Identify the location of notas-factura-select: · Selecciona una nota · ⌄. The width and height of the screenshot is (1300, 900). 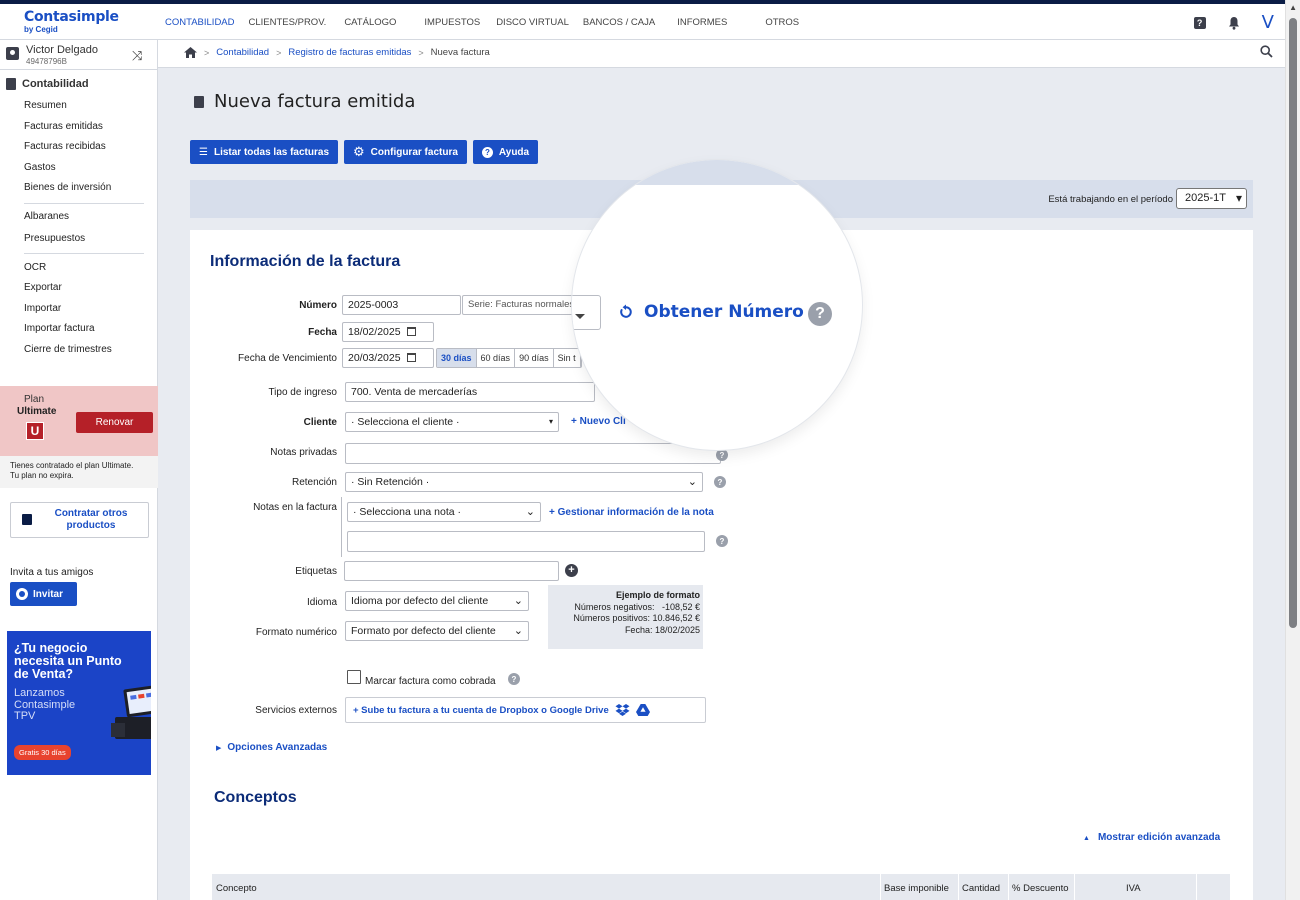
(444, 512).